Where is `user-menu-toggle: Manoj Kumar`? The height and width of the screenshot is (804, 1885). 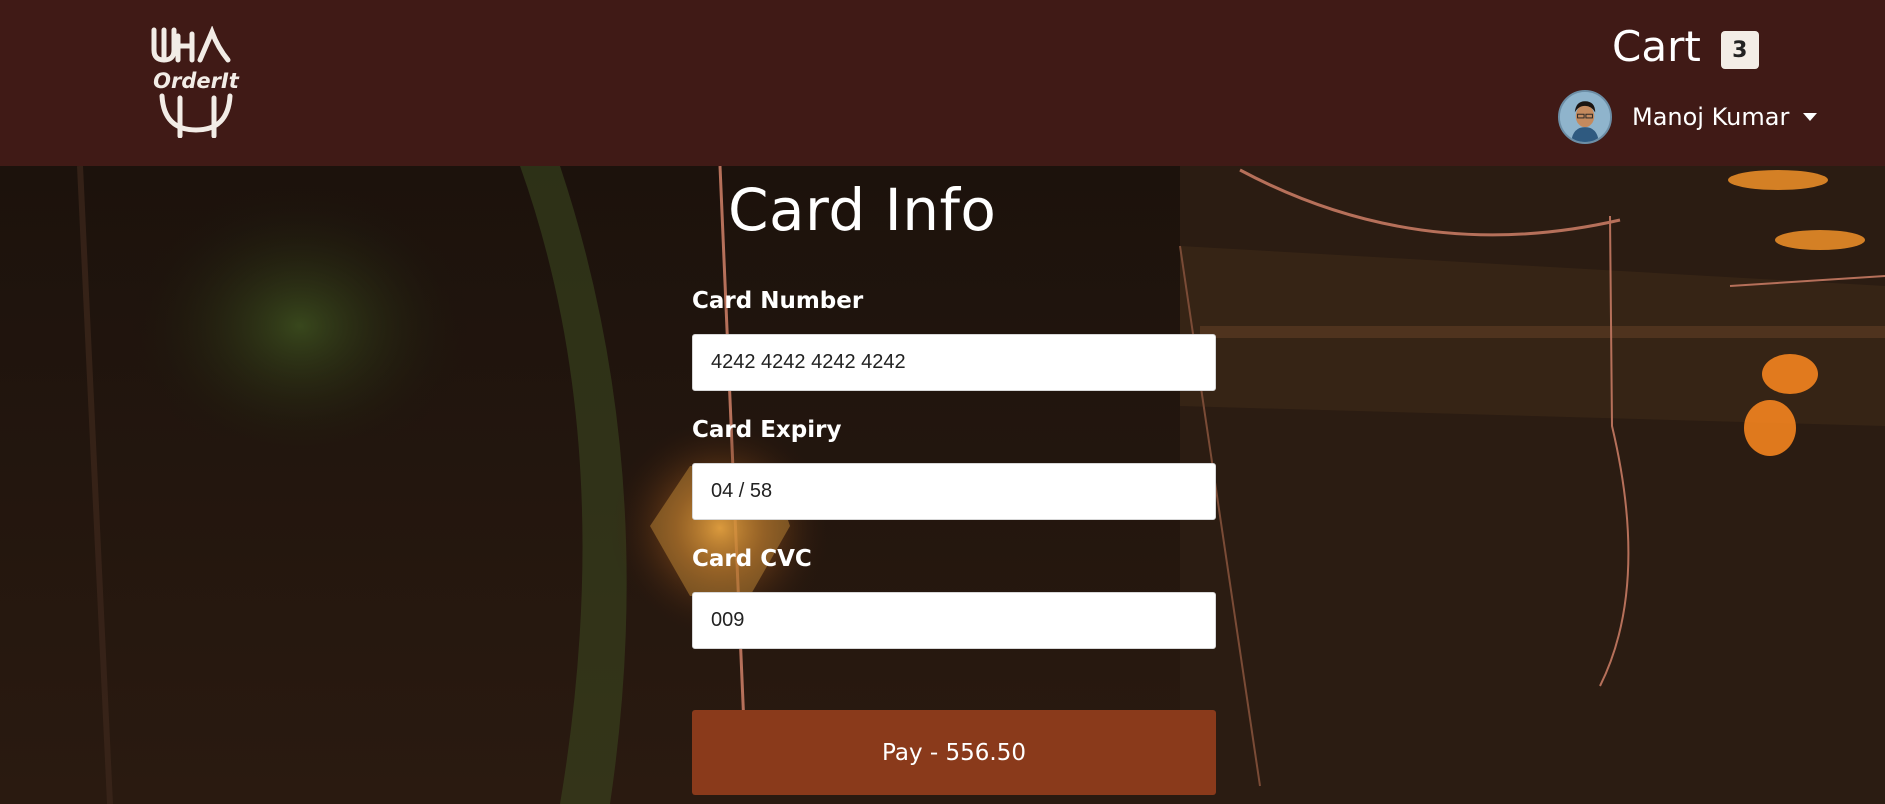 user-menu-toggle: Manoj Kumar is located at coordinates (1688, 117).